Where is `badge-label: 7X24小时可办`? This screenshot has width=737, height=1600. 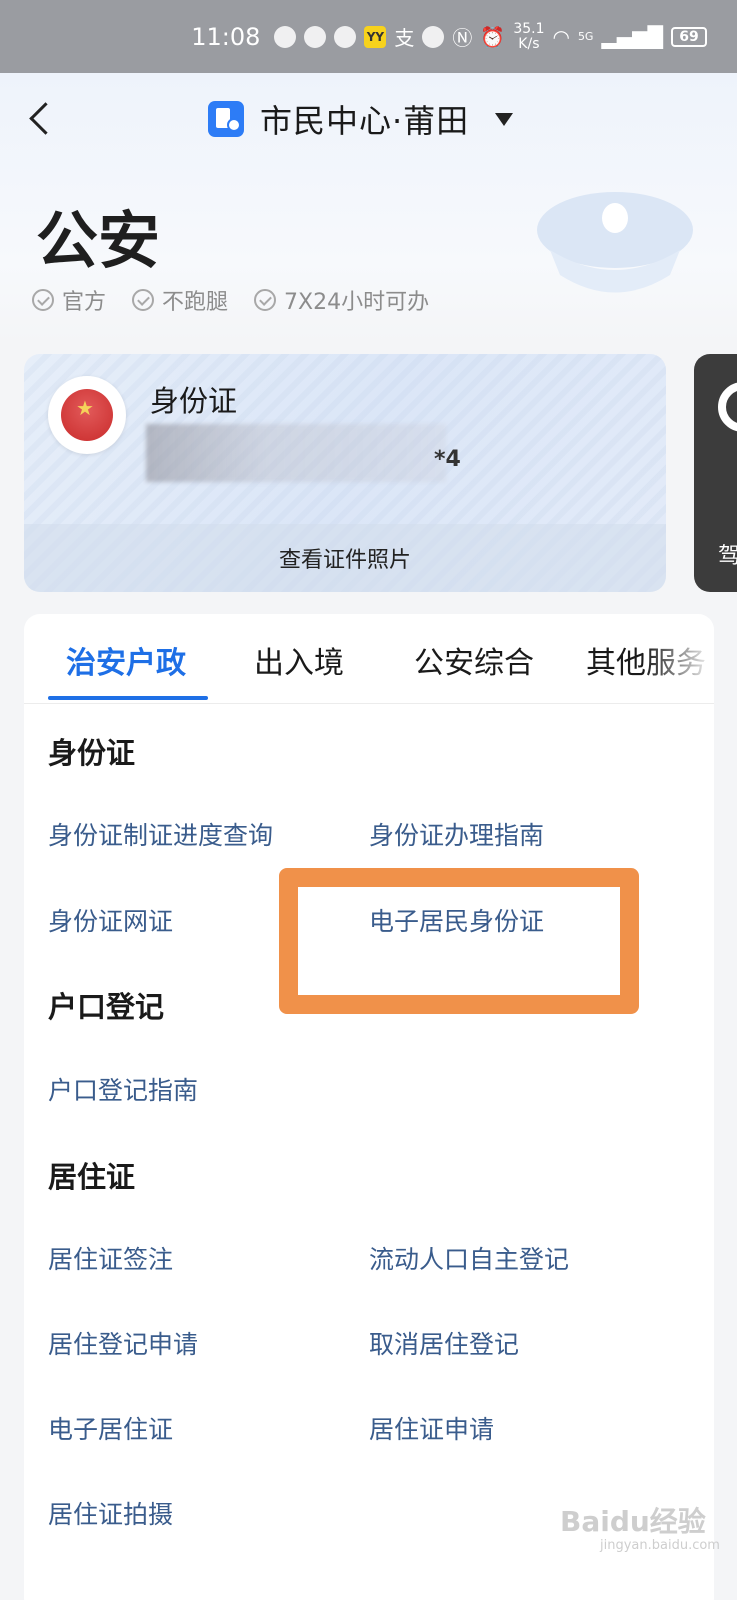 badge-label: 7X24小时可办 is located at coordinates (357, 302).